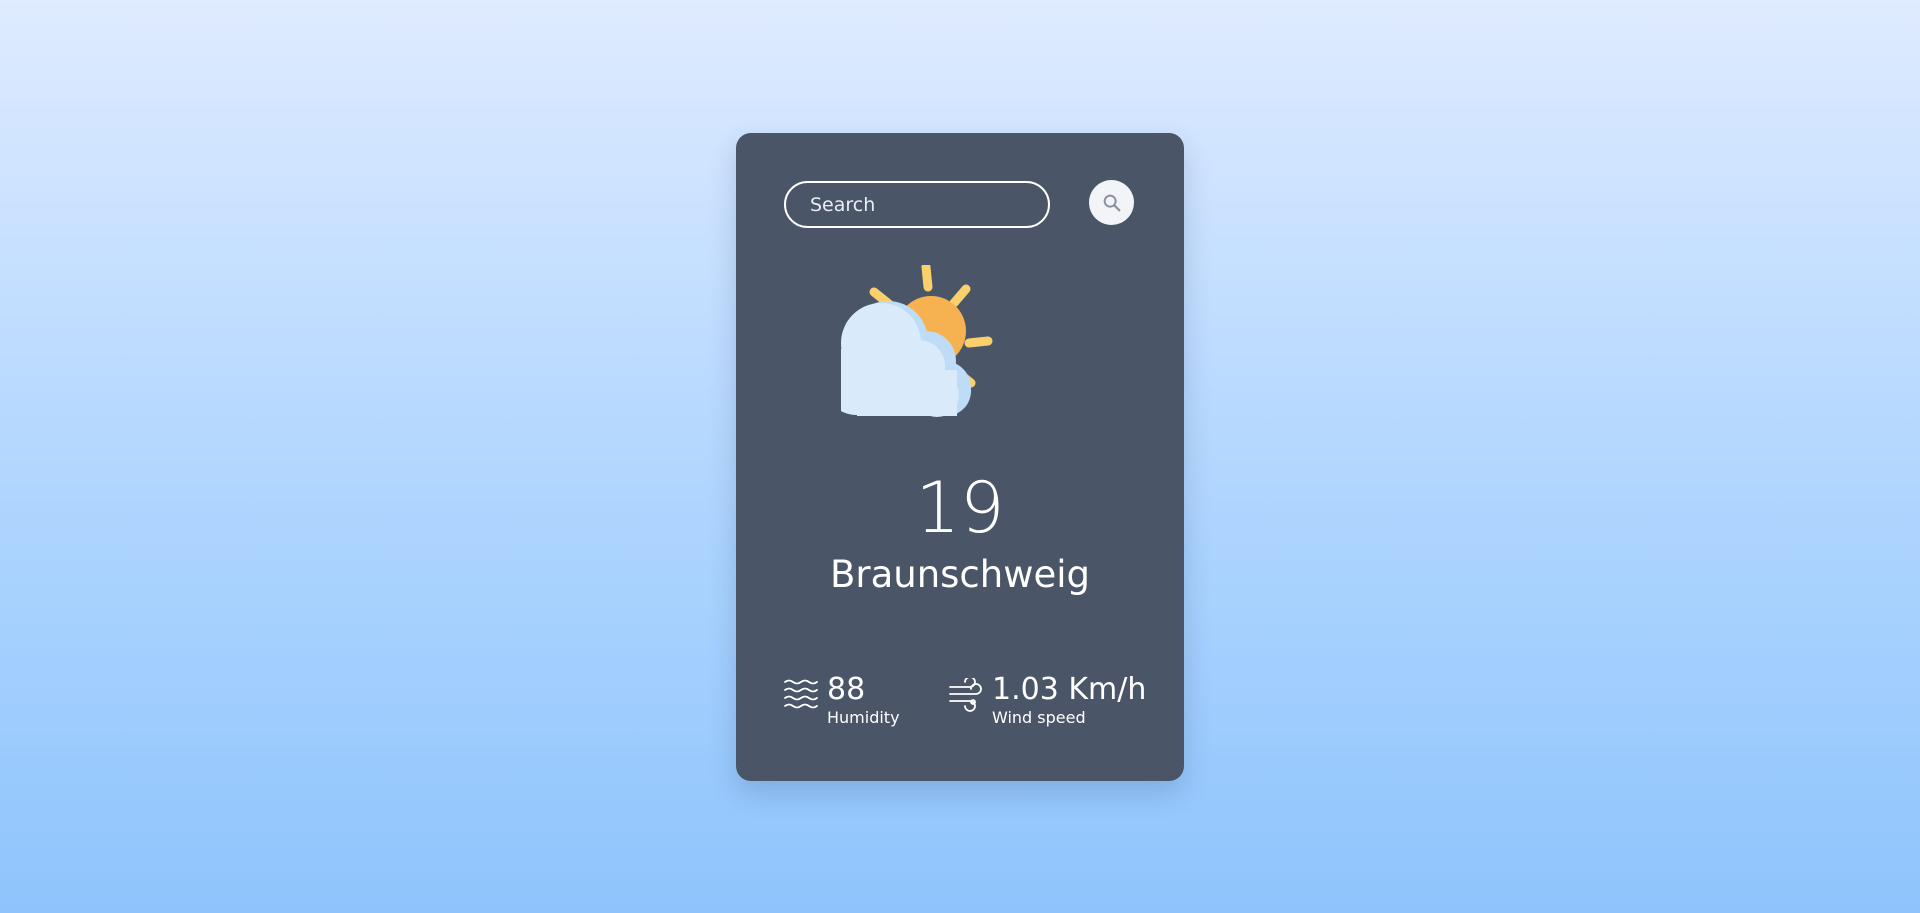 The width and height of the screenshot is (1920, 913). Describe the element at coordinates (1039, 717) in the screenshot. I see `wind-label: Wind speed` at that location.